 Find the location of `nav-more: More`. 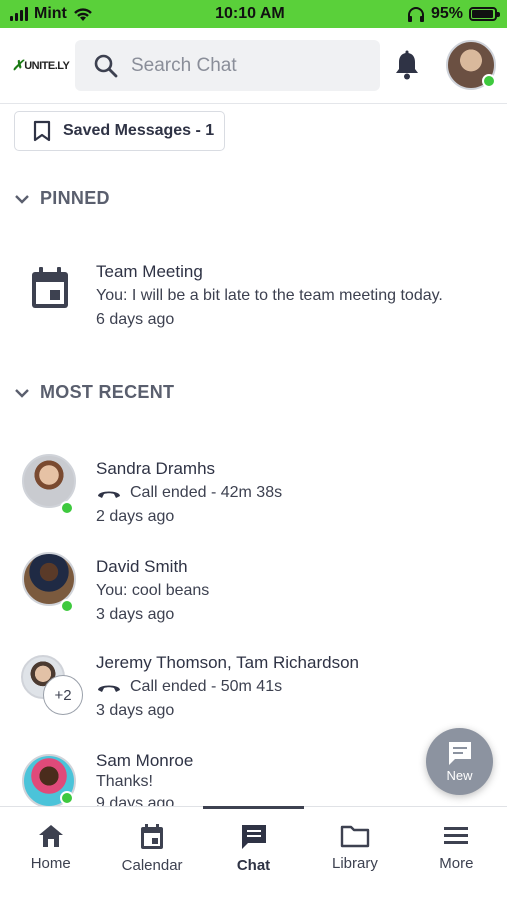

nav-more: More is located at coordinates (456, 853).